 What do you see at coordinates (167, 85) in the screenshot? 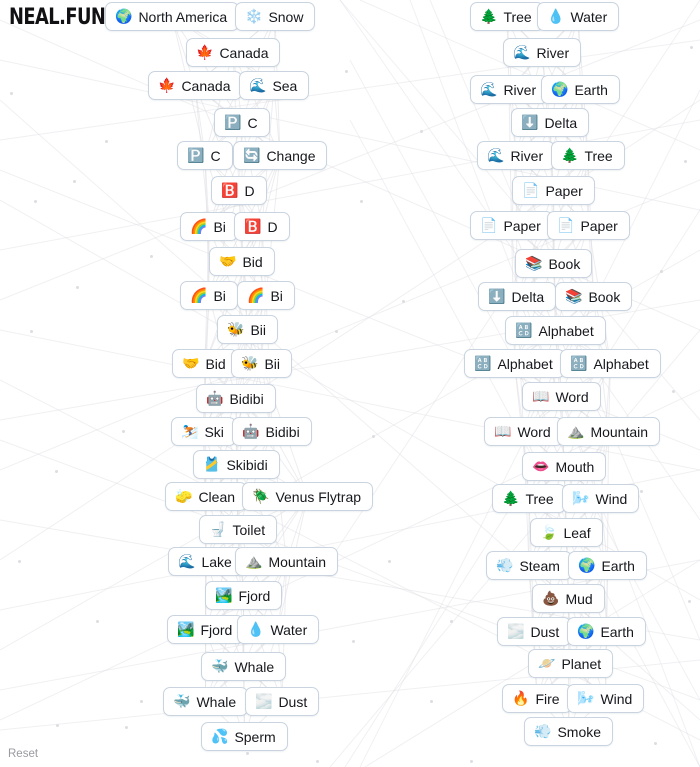
I see `maple-leaf-icon: 🍁` at bounding box center [167, 85].